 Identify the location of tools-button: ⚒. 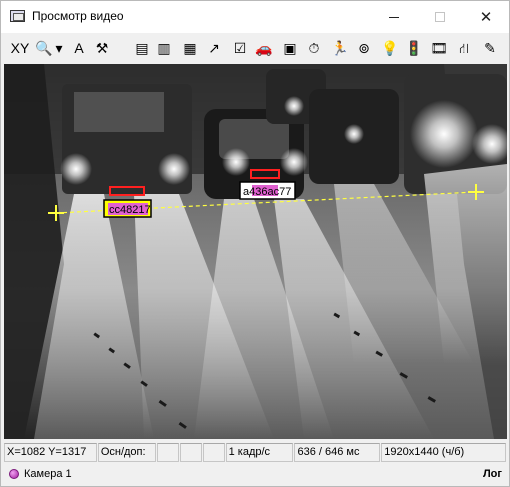
(102, 48).